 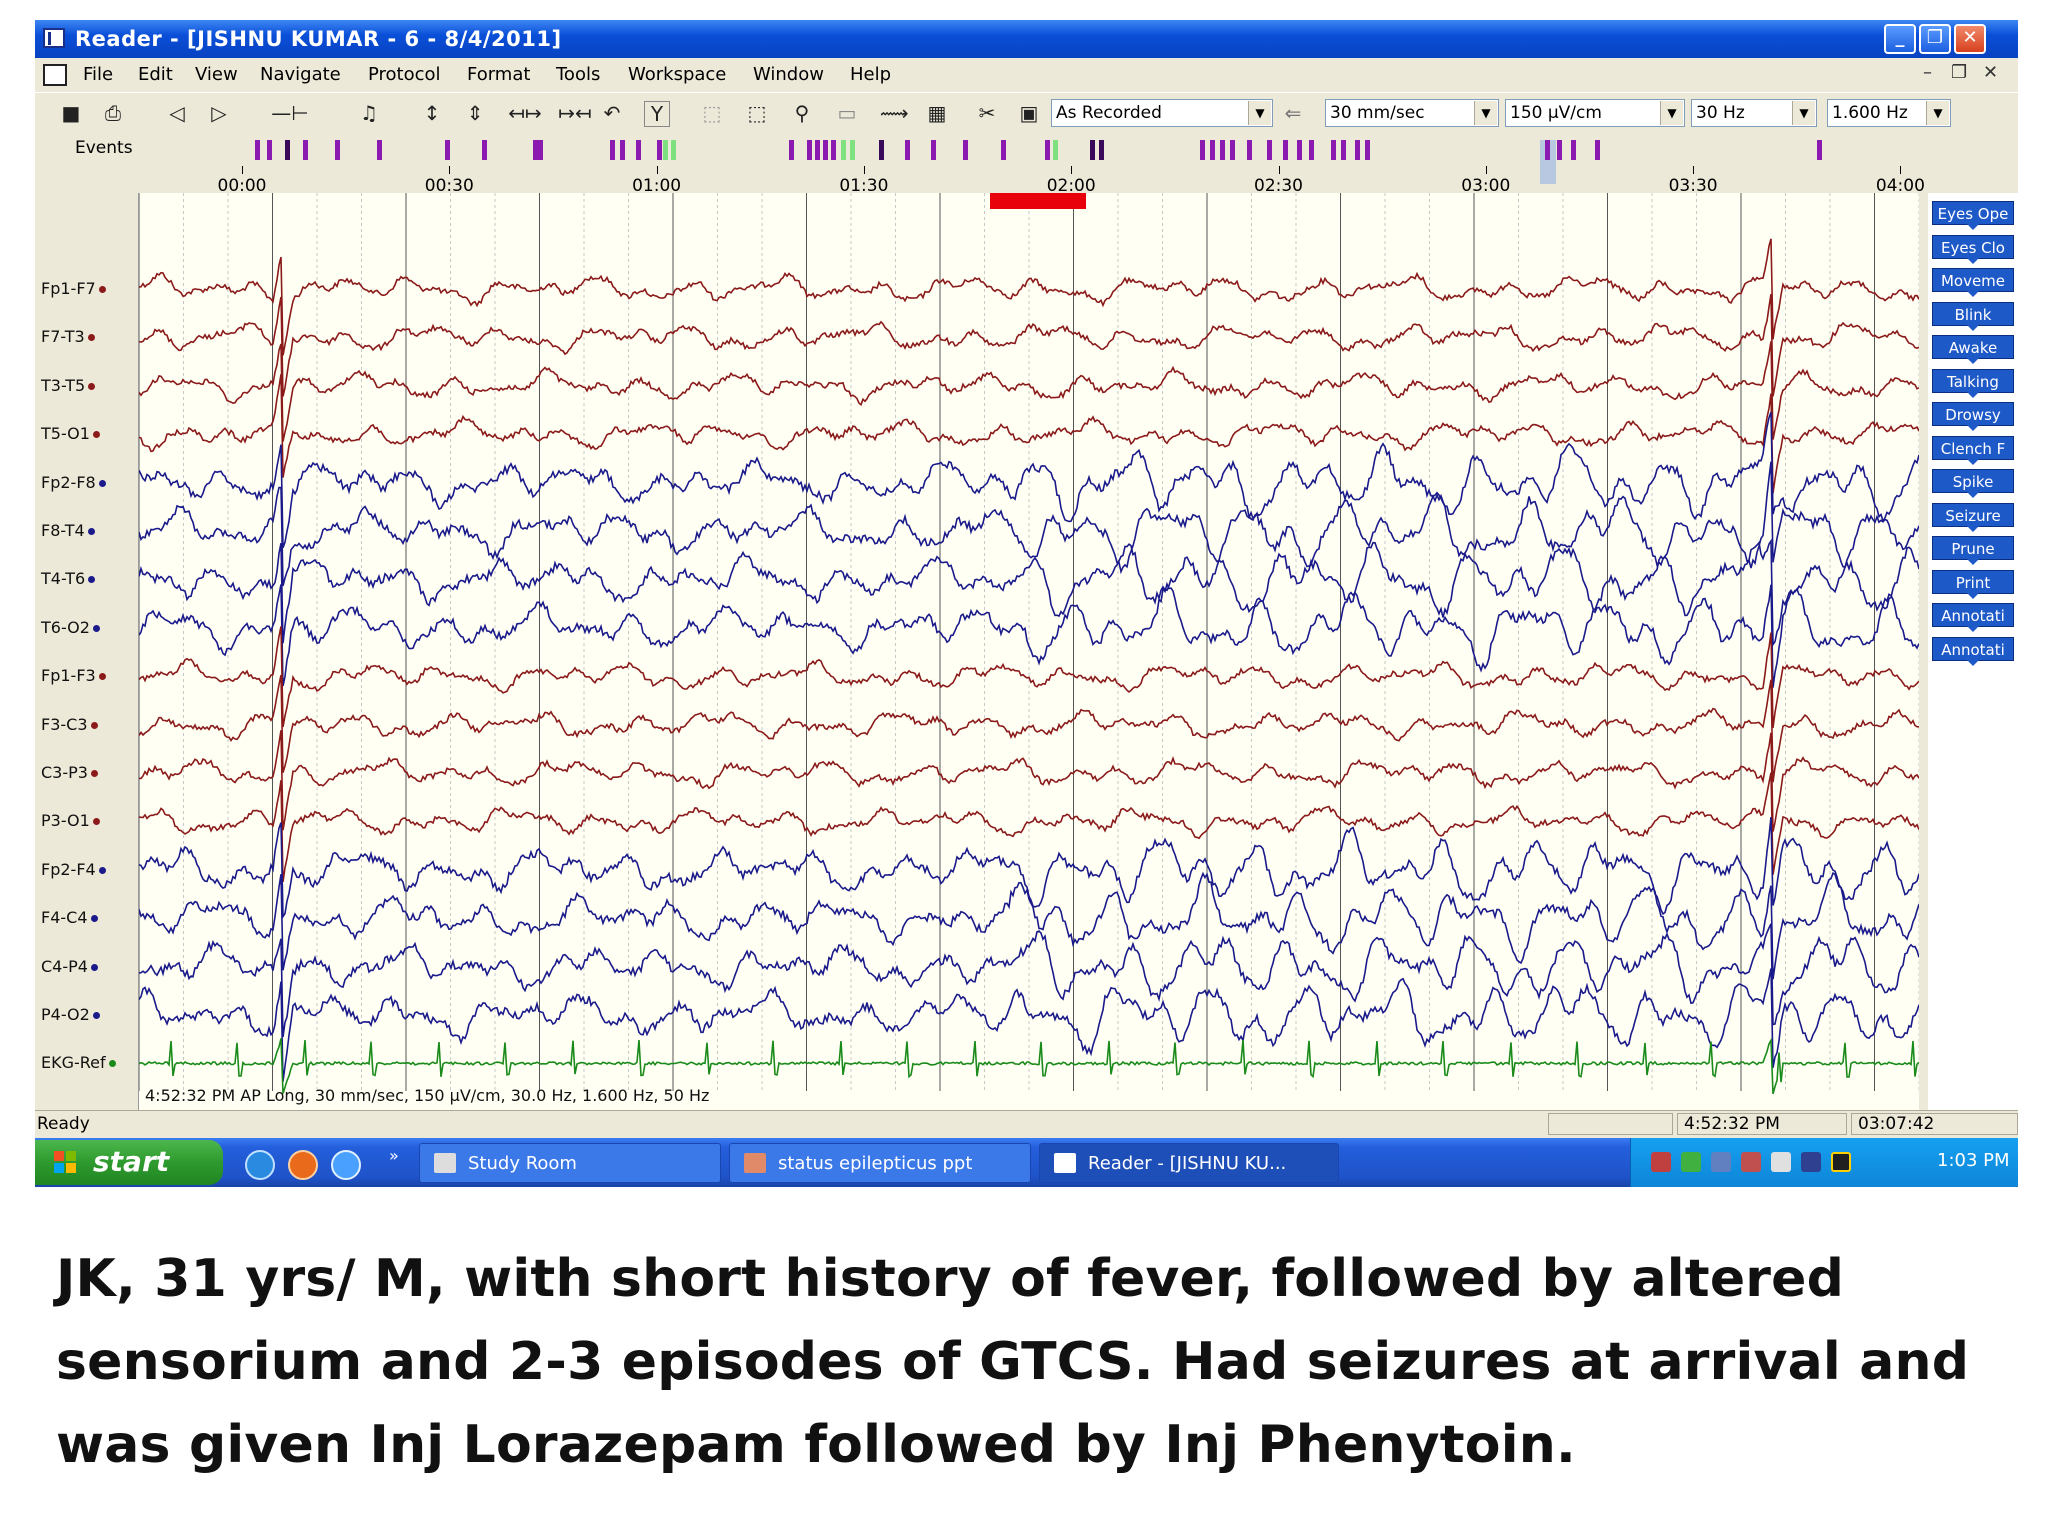 What do you see at coordinates (73, 869) in the screenshot?
I see `channel-label: Fp2-F4` at bounding box center [73, 869].